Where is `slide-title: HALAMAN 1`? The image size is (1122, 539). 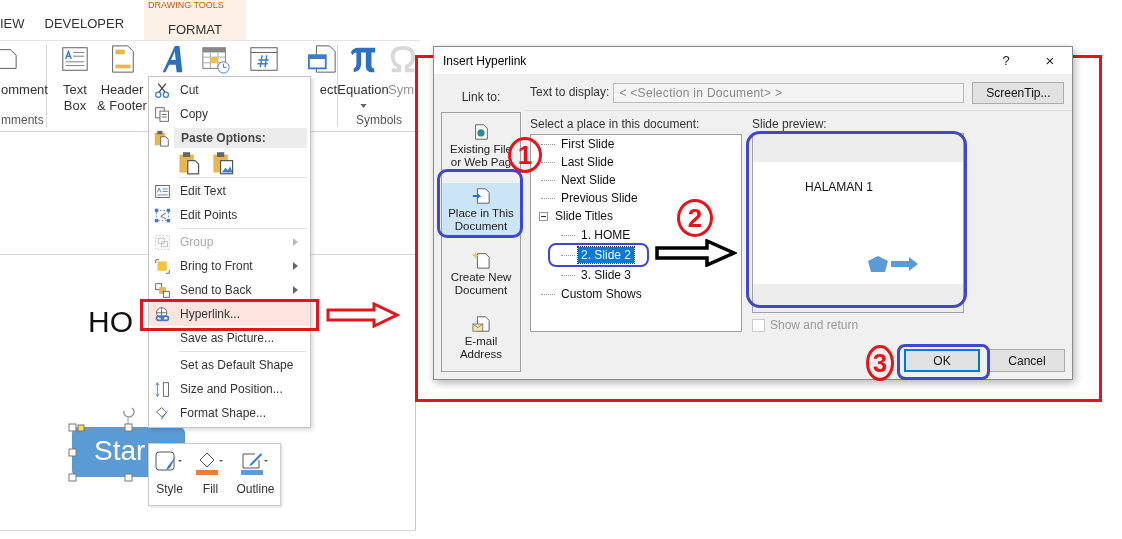 slide-title: HALAMAN 1 is located at coordinates (839, 187).